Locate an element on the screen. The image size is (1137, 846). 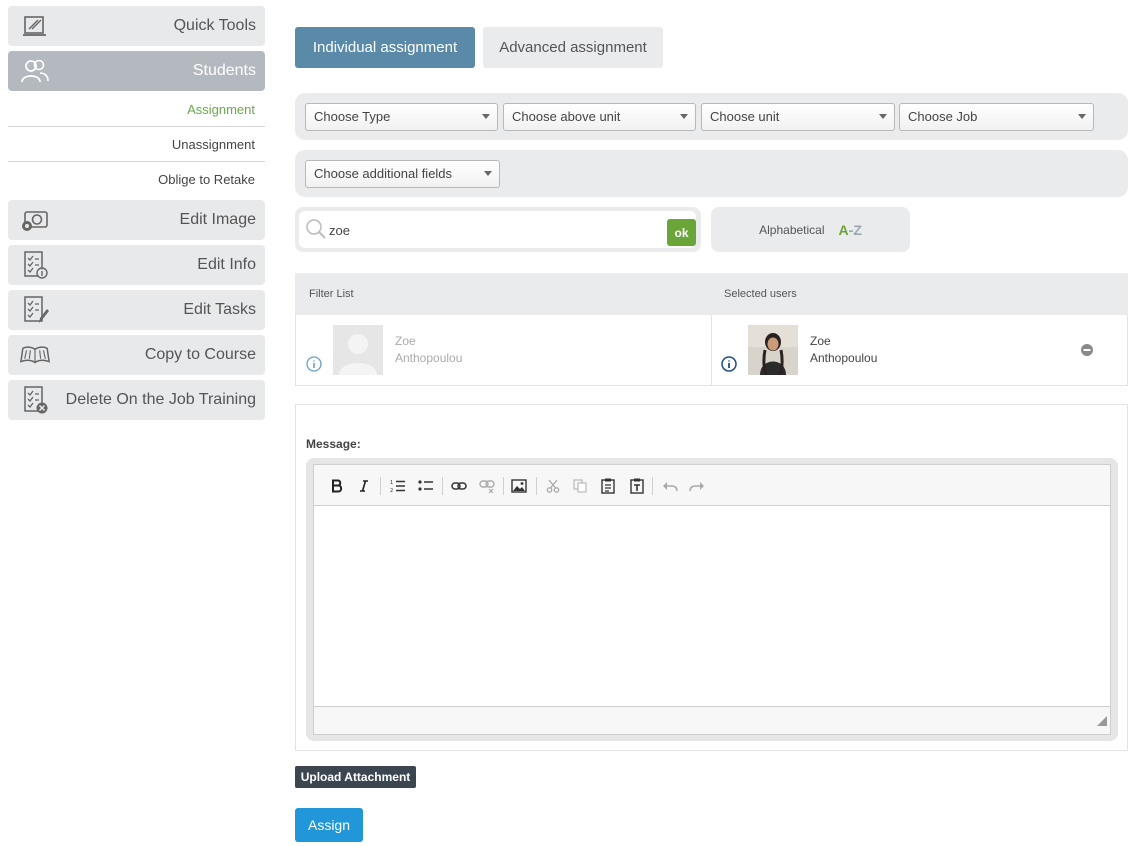
sort-a: A is located at coordinates (843, 229).